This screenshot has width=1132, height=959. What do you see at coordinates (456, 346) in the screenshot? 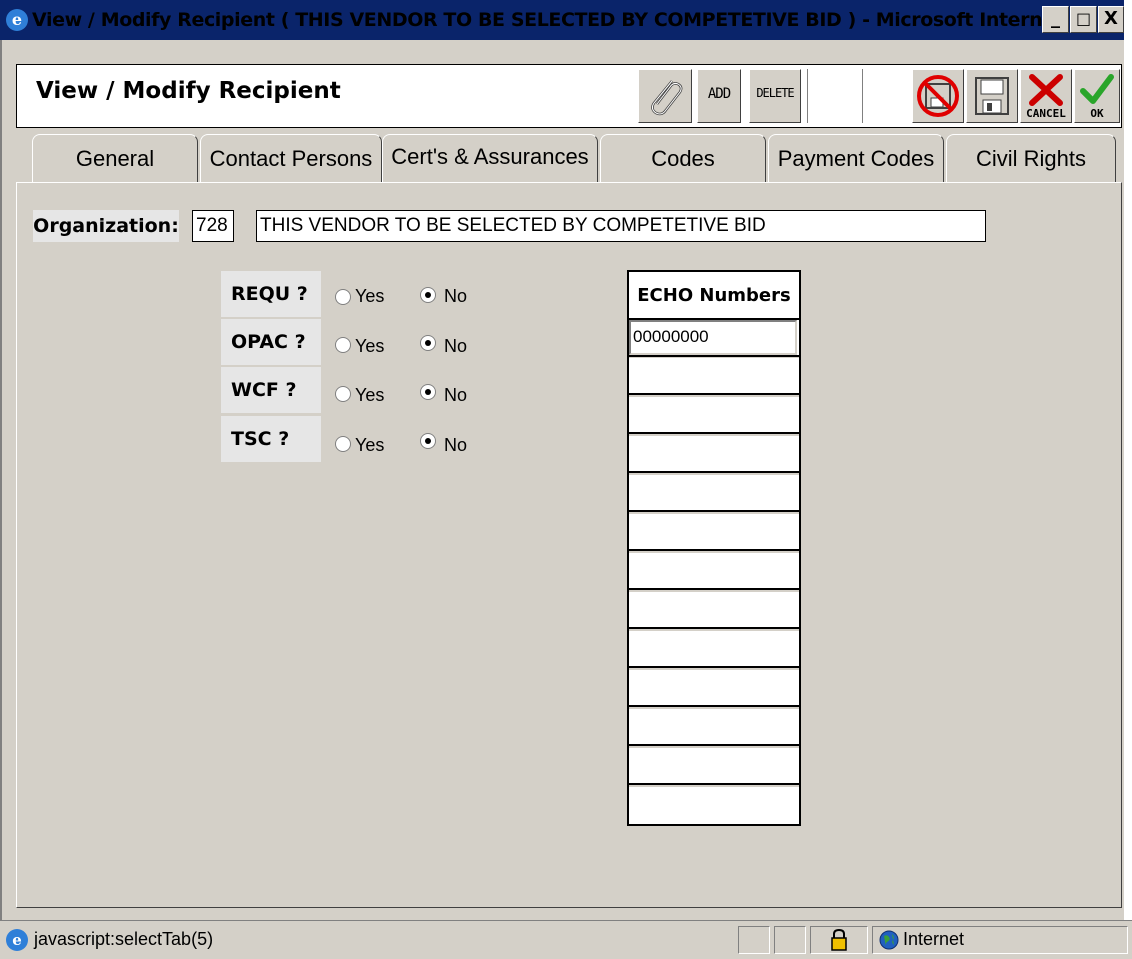
I see `opac-no-label: No` at bounding box center [456, 346].